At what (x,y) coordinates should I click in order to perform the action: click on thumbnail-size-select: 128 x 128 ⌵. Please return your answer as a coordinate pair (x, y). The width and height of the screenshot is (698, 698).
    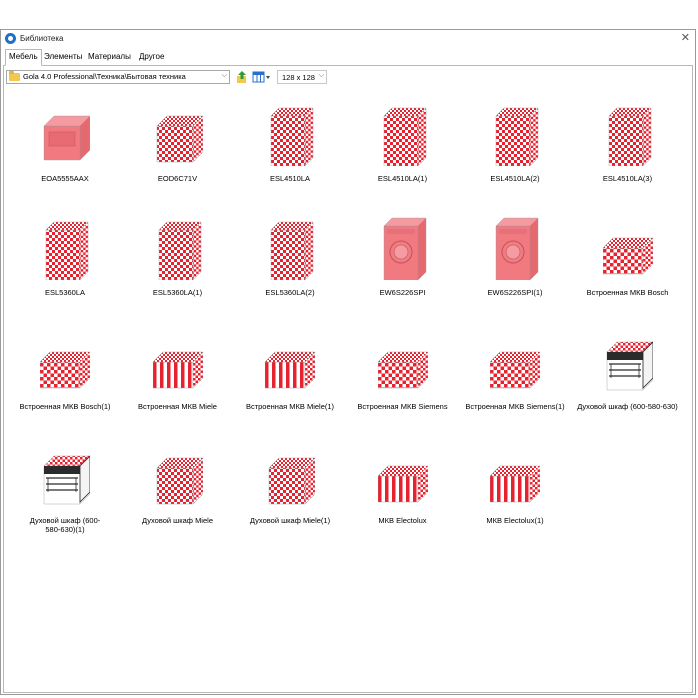
    Looking at the image, I should click on (302, 77).